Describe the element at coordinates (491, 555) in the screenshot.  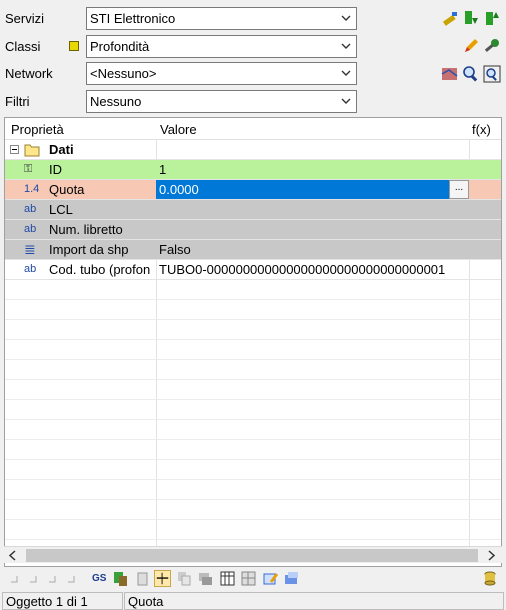
I see `scroll-right-icon` at that location.